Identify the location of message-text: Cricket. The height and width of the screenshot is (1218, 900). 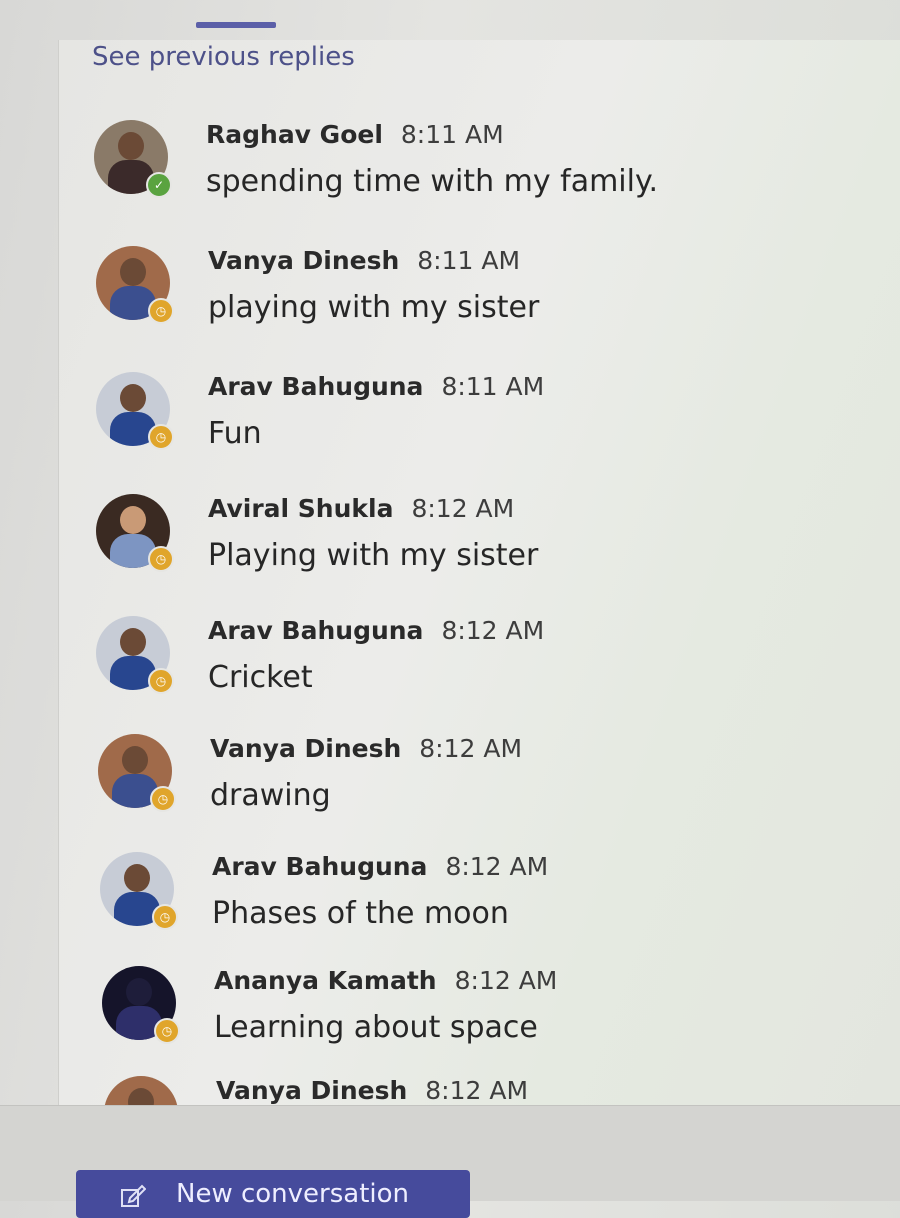
(260, 677).